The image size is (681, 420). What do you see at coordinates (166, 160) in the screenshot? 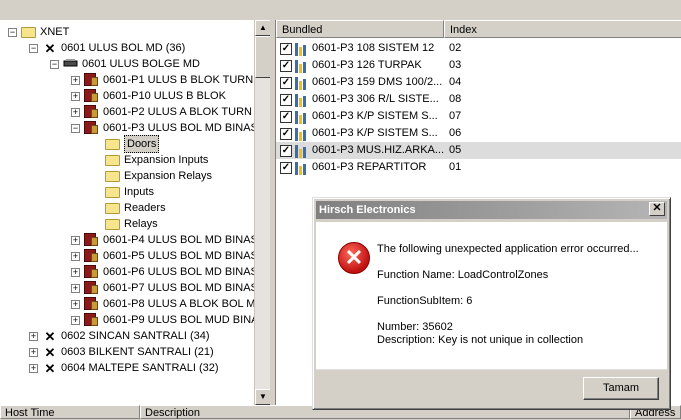
I see `tree-item-label: Expansion Inputs` at bounding box center [166, 160].